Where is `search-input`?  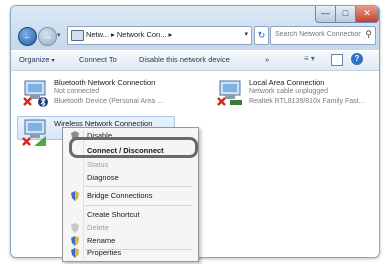
search-input is located at coordinates (318, 34).